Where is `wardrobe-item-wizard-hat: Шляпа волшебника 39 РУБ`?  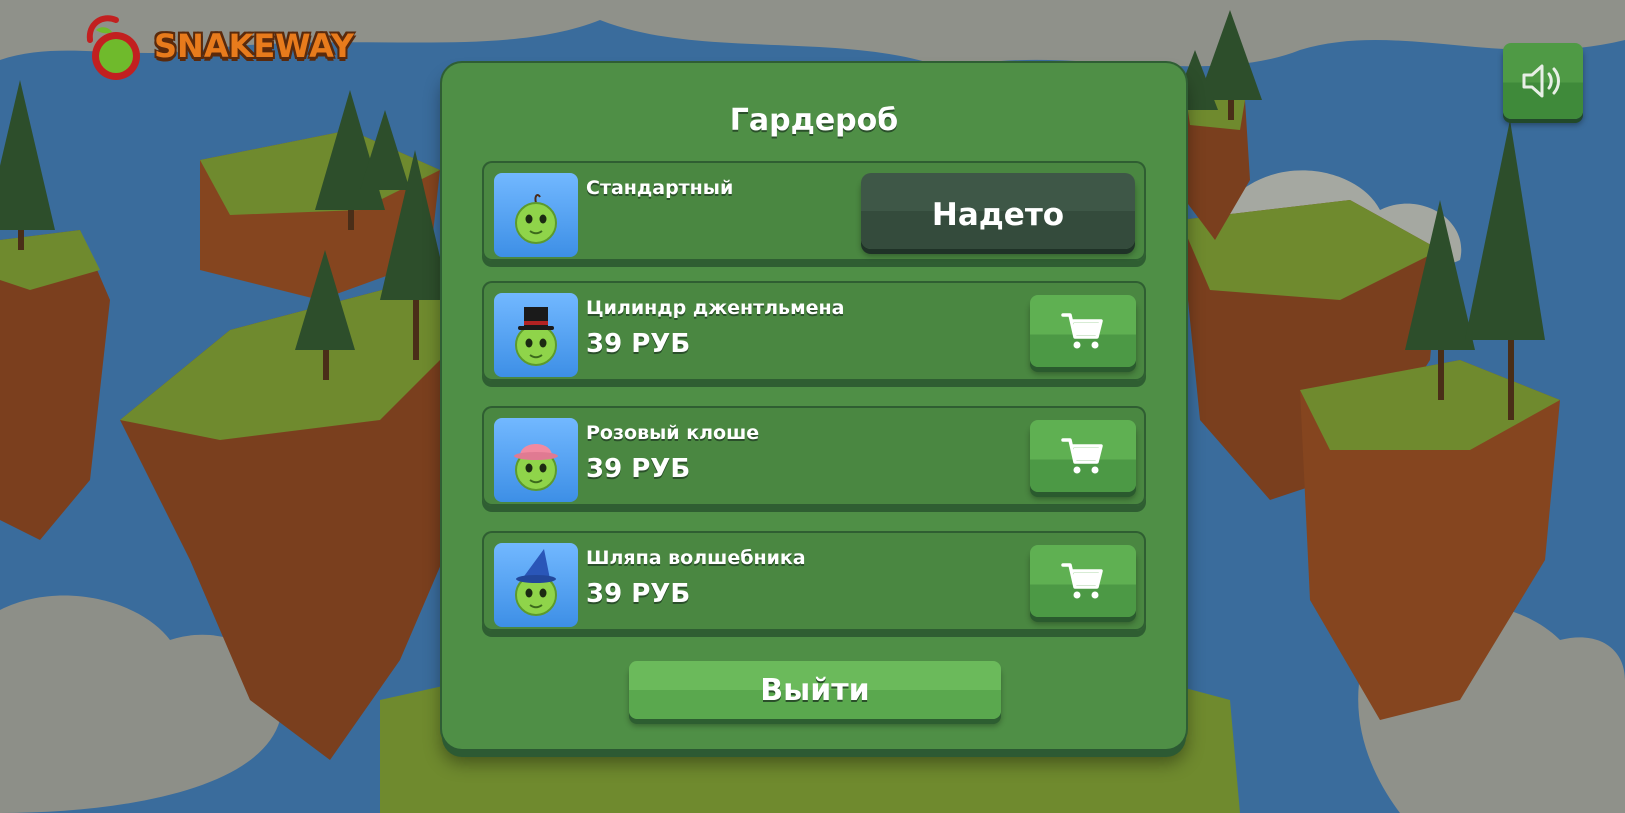 wardrobe-item-wizard-hat: Шляпа волшебника 39 РУБ is located at coordinates (814, 581).